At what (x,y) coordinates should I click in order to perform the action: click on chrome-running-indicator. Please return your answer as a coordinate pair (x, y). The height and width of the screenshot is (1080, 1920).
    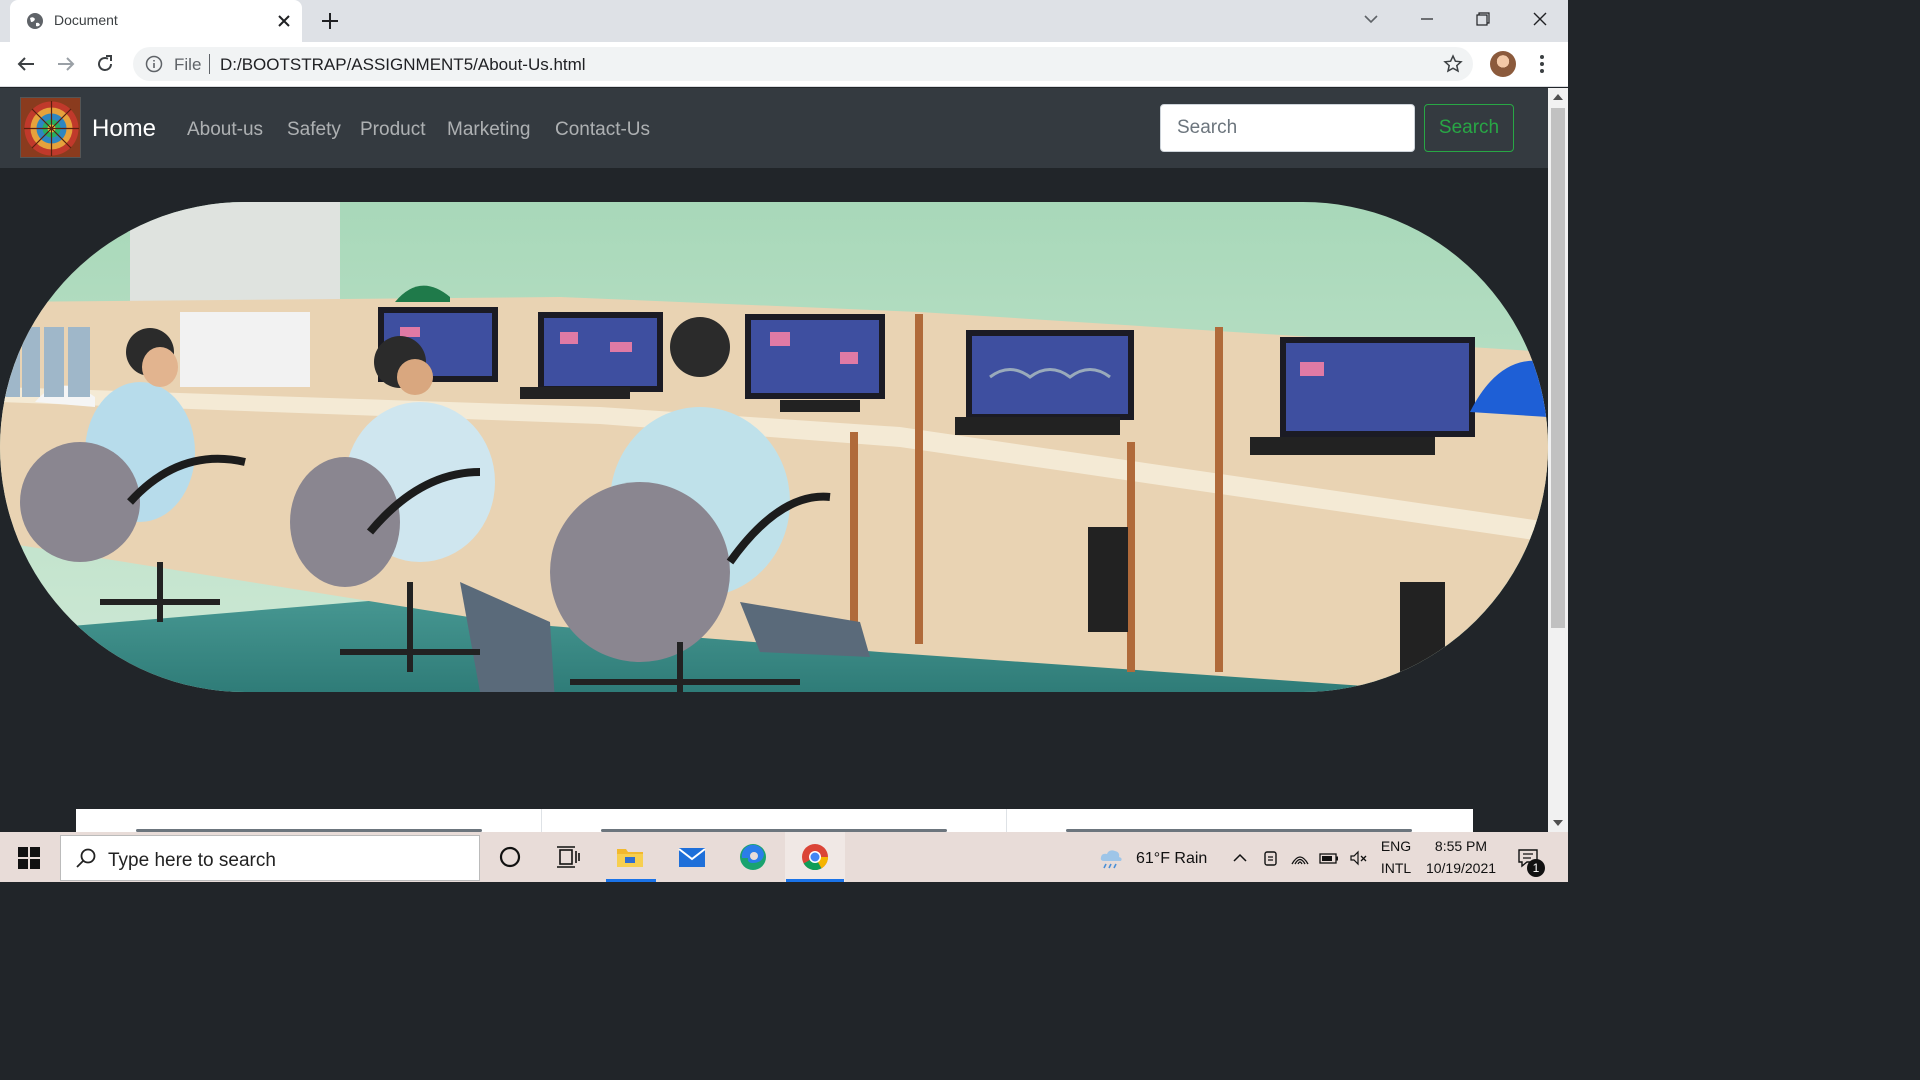
    Looking at the image, I should click on (815, 880).